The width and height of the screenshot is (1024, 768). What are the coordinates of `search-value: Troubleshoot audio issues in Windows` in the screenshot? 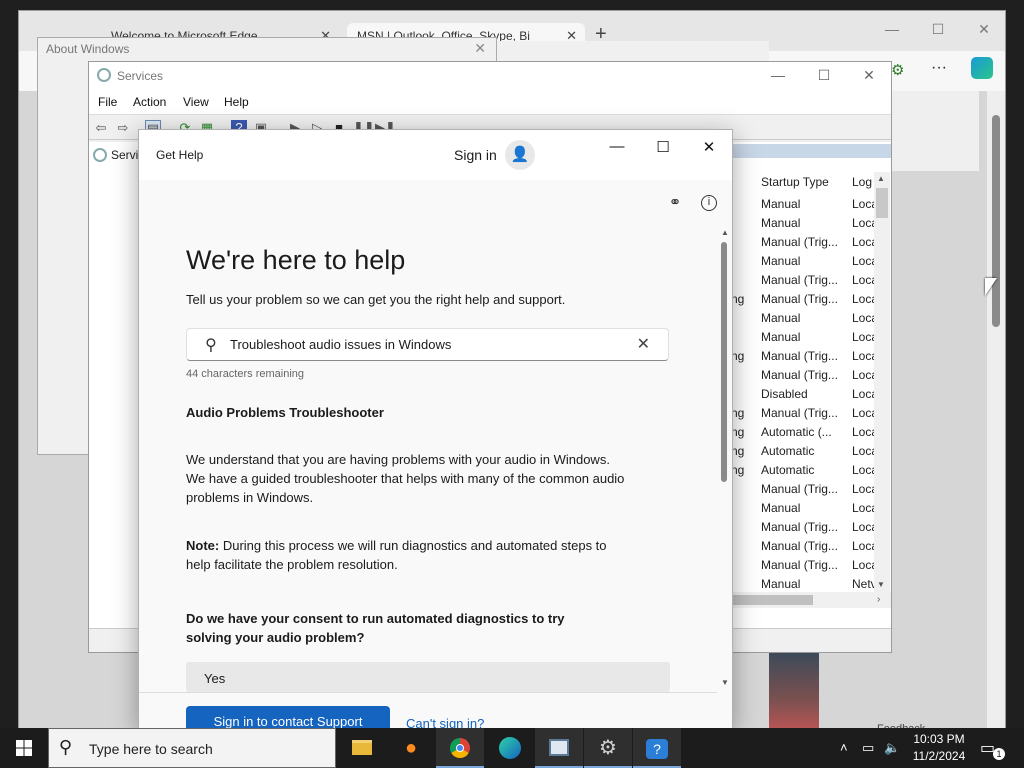 It's located at (340, 344).